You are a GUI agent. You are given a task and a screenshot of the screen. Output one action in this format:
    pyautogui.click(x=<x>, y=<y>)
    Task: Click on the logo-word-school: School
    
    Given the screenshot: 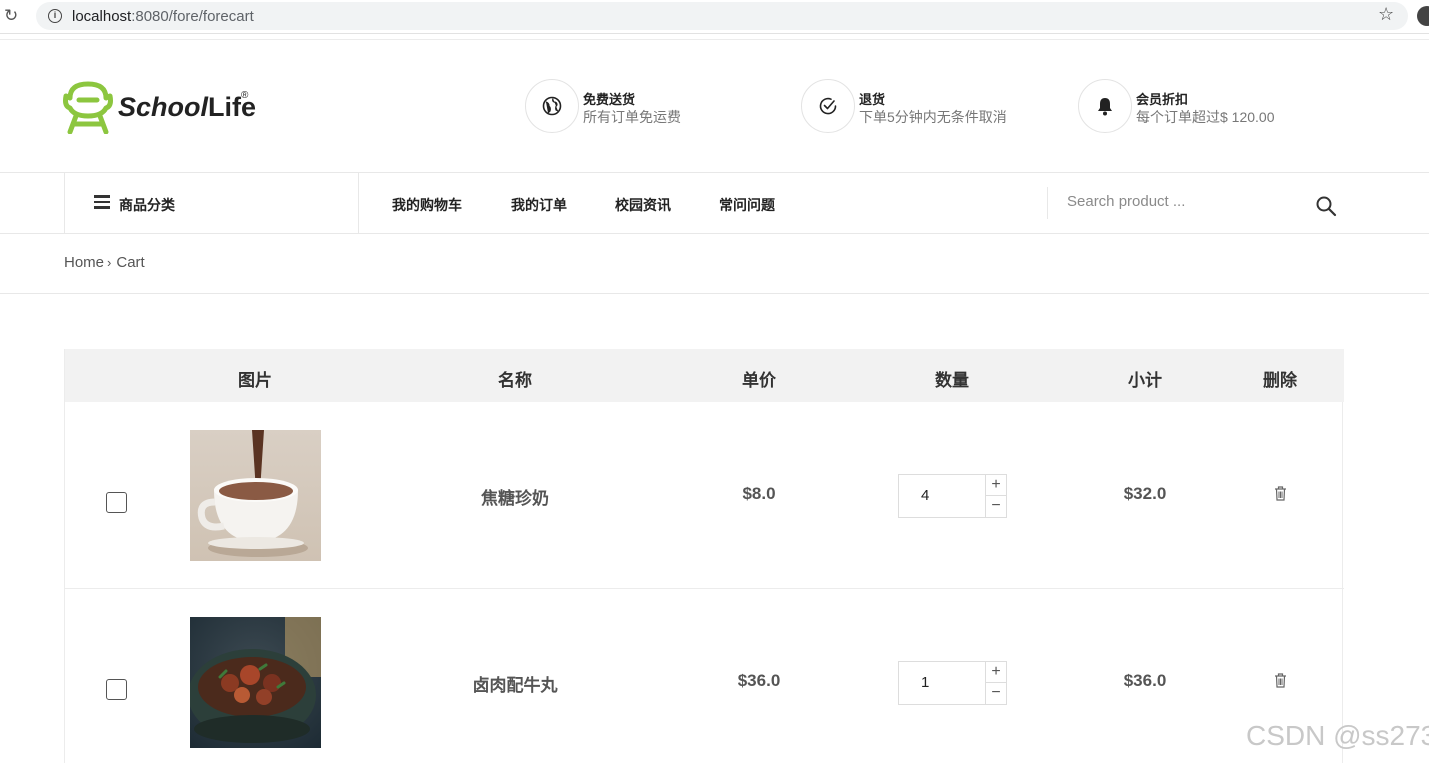 What is the action you would take?
    pyautogui.click(x=163, y=107)
    